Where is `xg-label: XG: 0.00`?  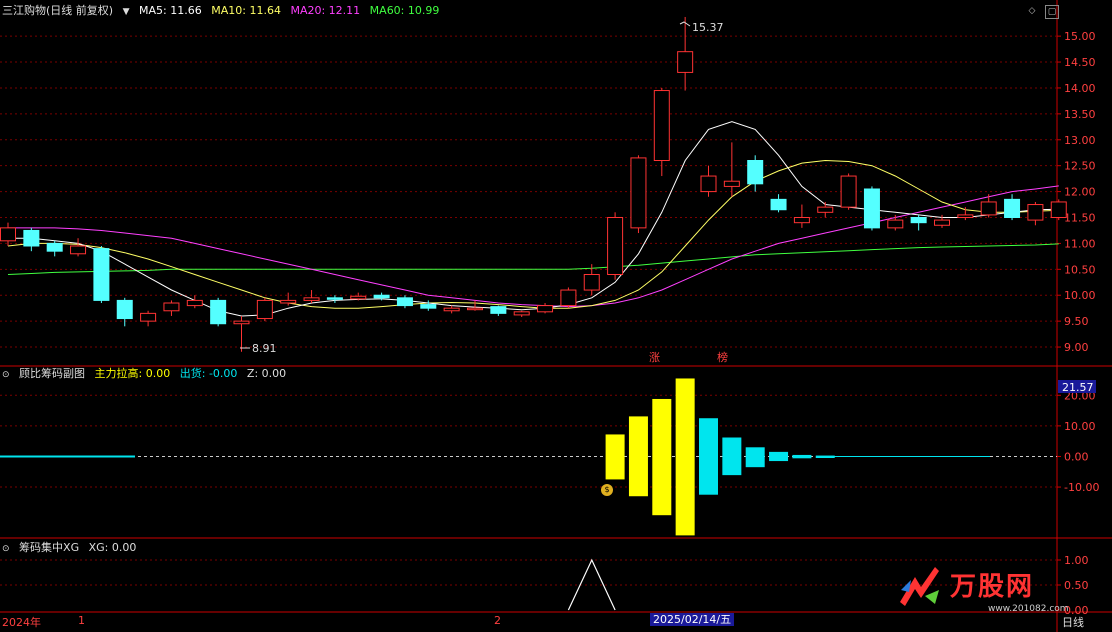 xg-label: XG: 0.00 is located at coordinates (112, 547).